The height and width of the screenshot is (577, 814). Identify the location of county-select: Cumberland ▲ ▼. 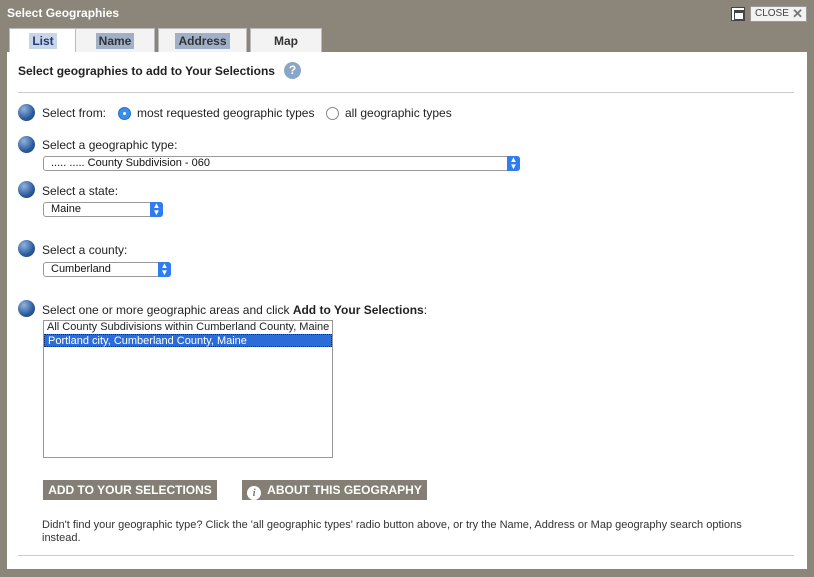
(107, 269).